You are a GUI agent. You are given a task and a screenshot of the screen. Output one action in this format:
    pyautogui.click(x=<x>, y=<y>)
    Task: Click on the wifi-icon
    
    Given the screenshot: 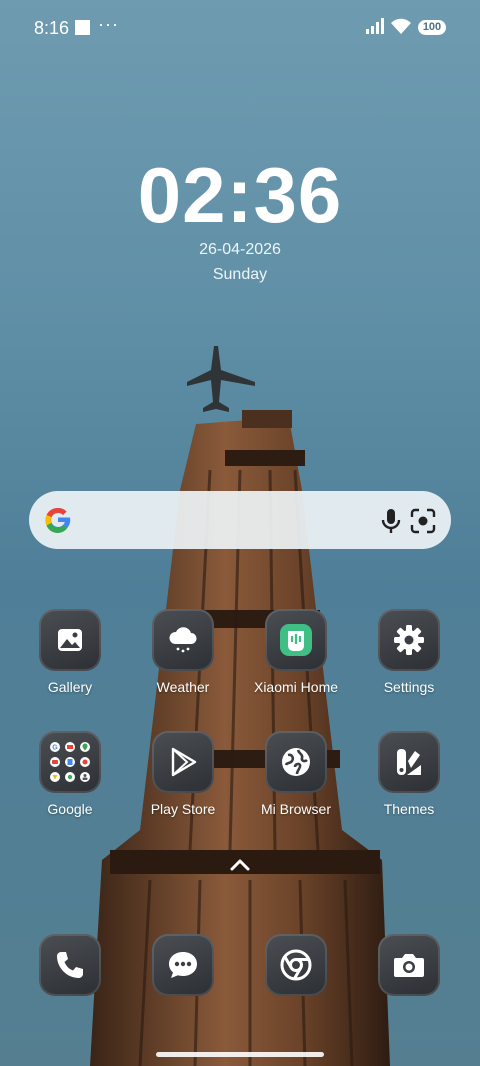 What is the action you would take?
    pyautogui.click(x=401, y=26)
    